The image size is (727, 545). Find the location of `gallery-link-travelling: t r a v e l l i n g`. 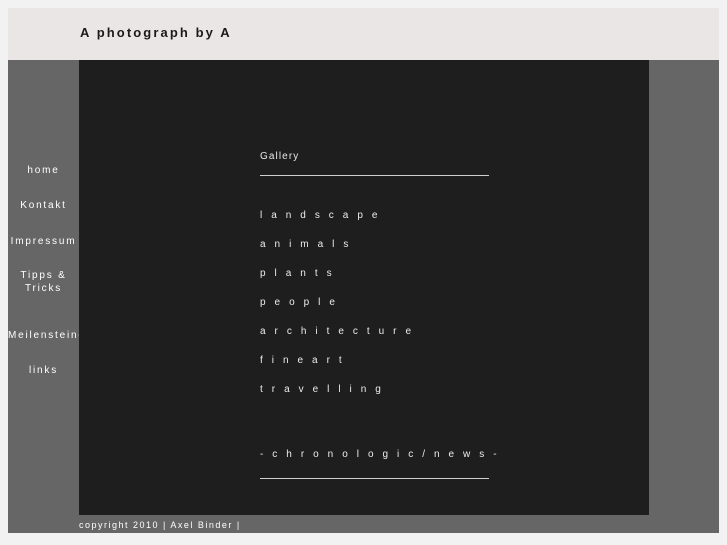

gallery-link-travelling: t r a v e l l i n g is located at coordinates (410, 398).